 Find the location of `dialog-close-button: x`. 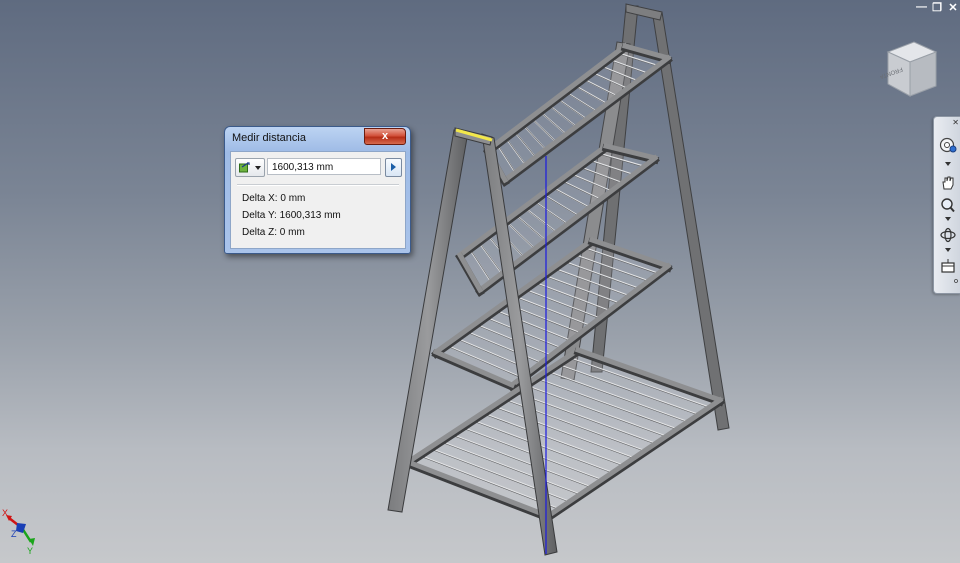

dialog-close-button: x is located at coordinates (385, 136).